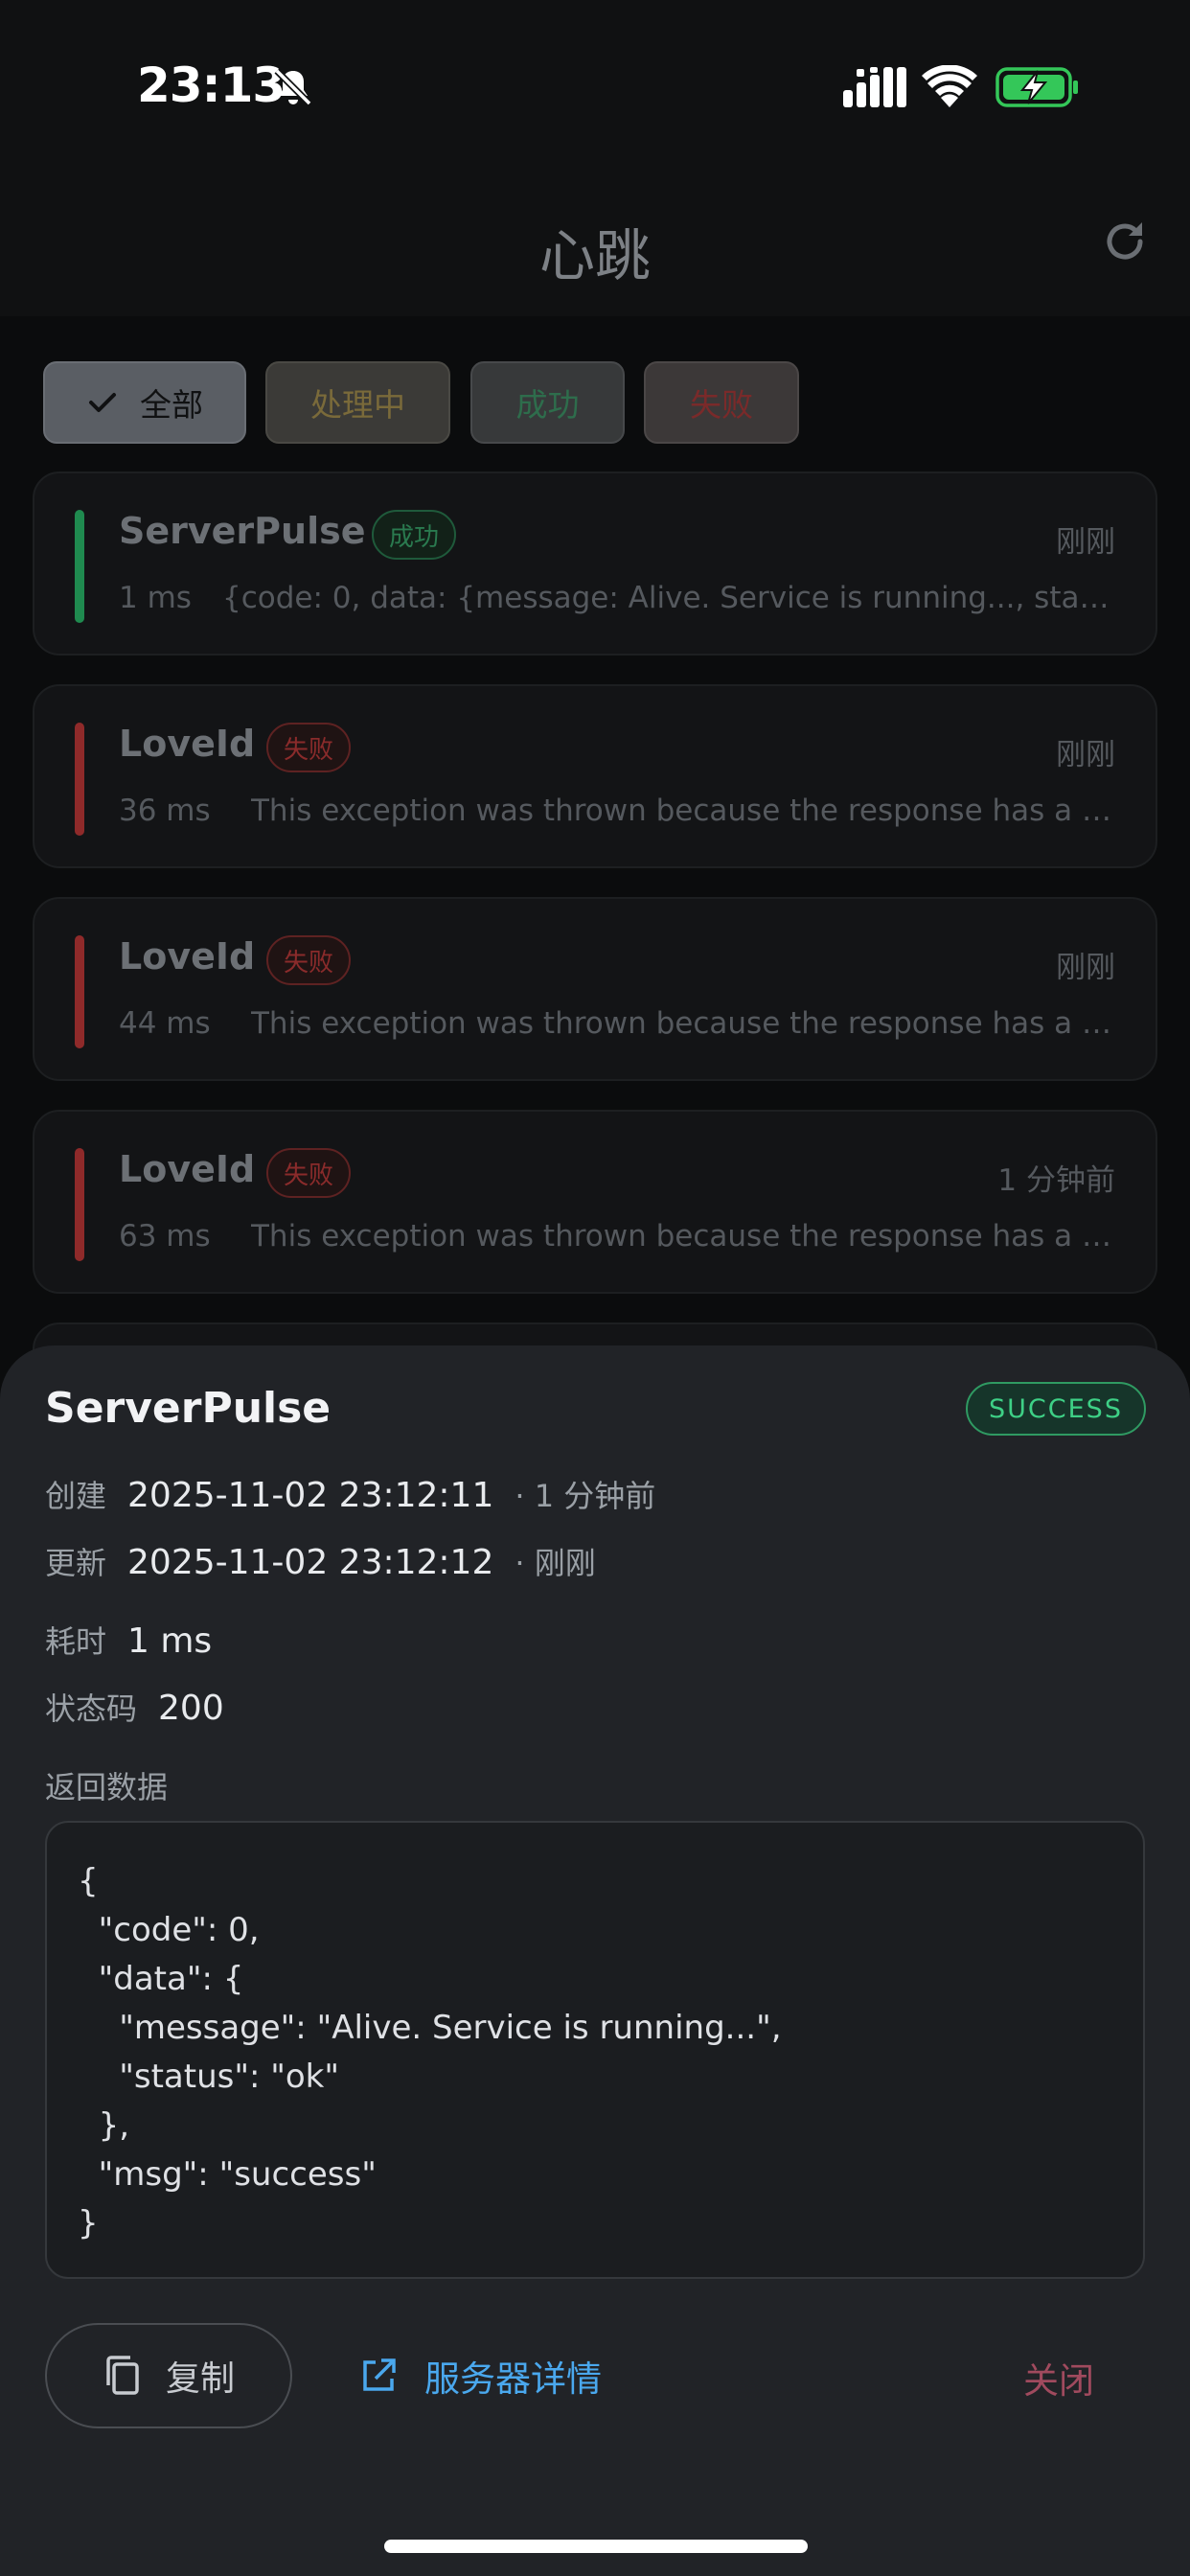 The image size is (1190, 2576). What do you see at coordinates (200, 2379) in the screenshot?
I see `copy-label: 复制` at bounding box center [200, 2379].